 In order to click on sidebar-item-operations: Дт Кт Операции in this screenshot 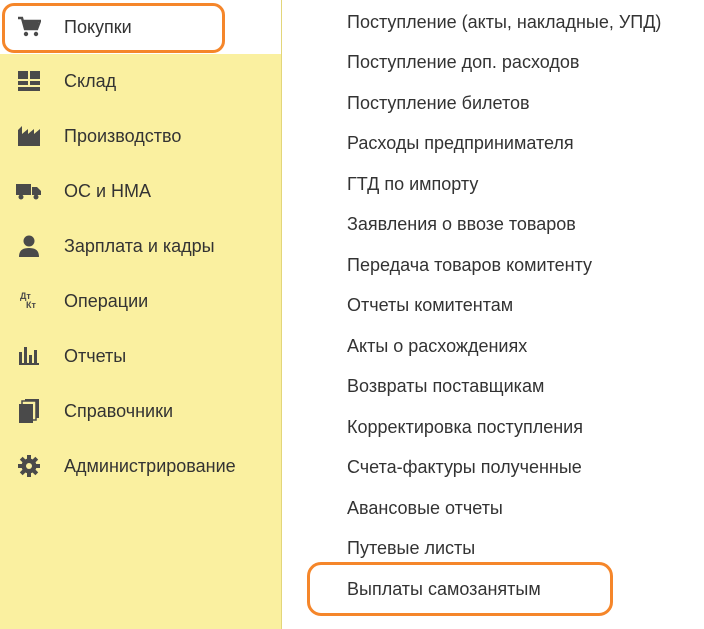, I will do `click(140, 301)`.